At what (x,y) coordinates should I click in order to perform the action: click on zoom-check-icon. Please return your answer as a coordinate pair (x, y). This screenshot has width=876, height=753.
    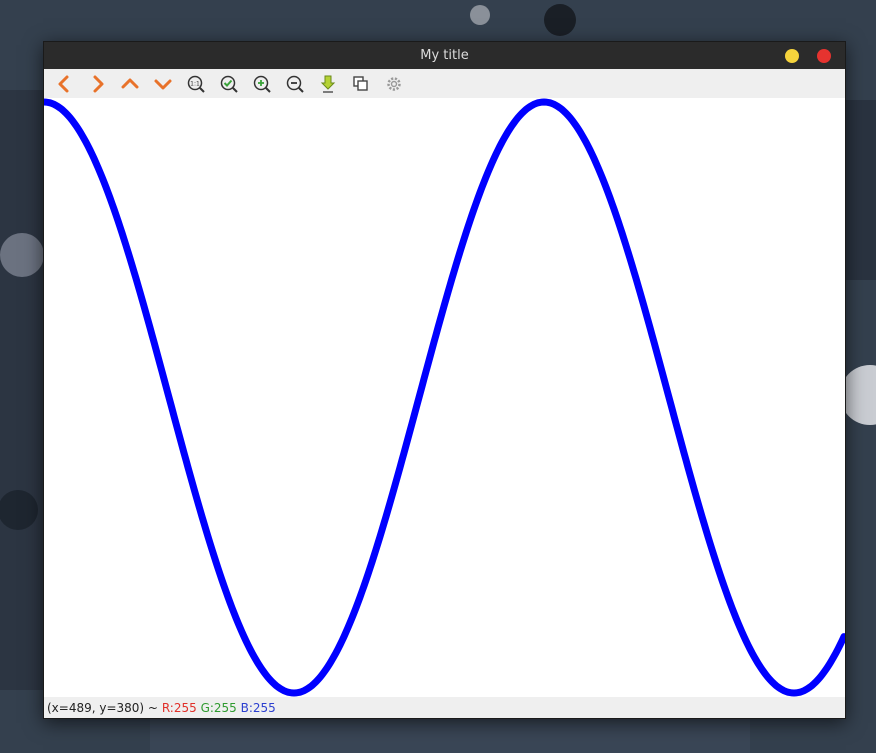
    Looking at the image, I should click on (229, 84).